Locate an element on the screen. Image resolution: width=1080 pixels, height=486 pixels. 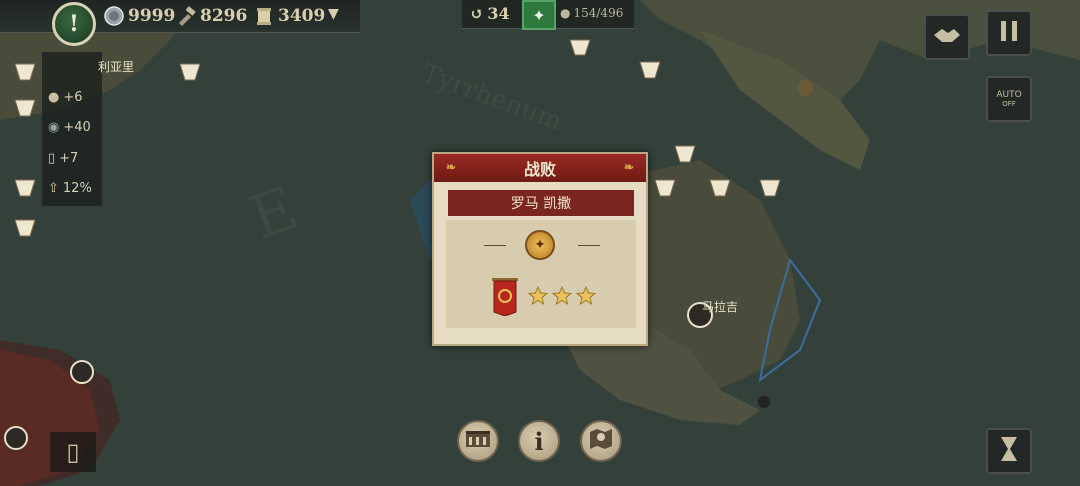
dialog-title: 战败 is located at coordinates (539, 169).